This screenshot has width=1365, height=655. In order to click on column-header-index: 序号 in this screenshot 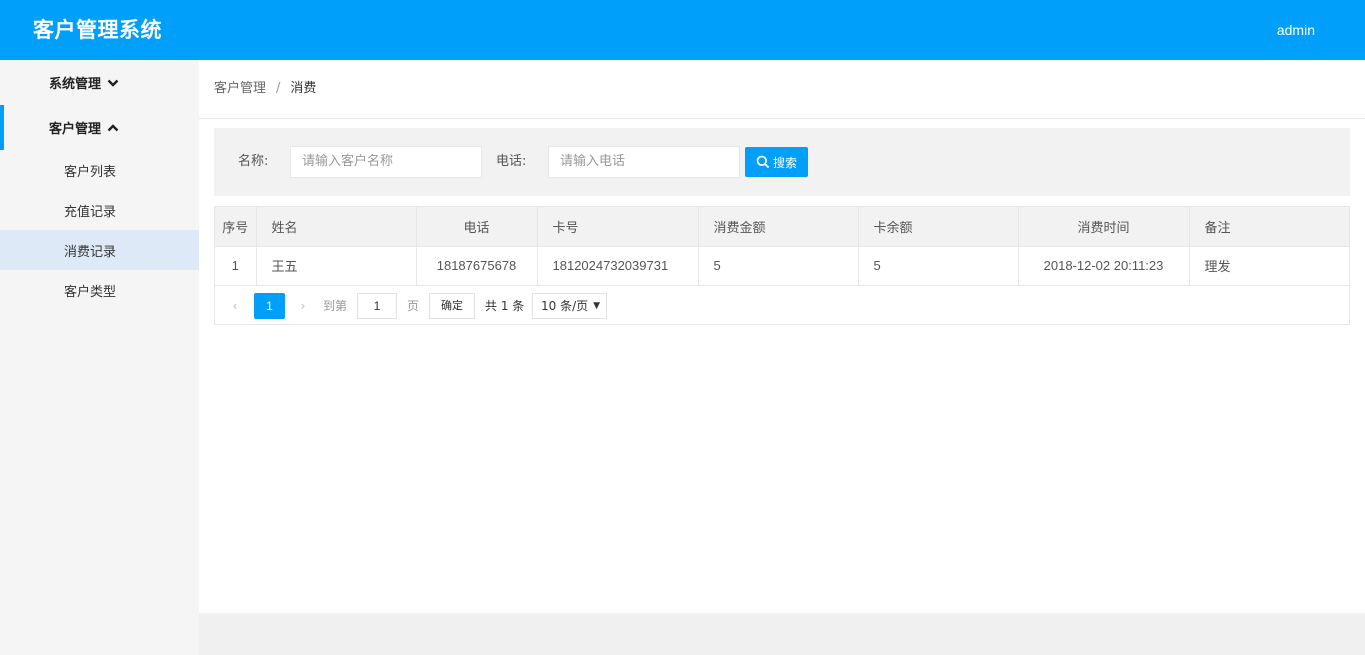, I will do `click(236, 227)`.